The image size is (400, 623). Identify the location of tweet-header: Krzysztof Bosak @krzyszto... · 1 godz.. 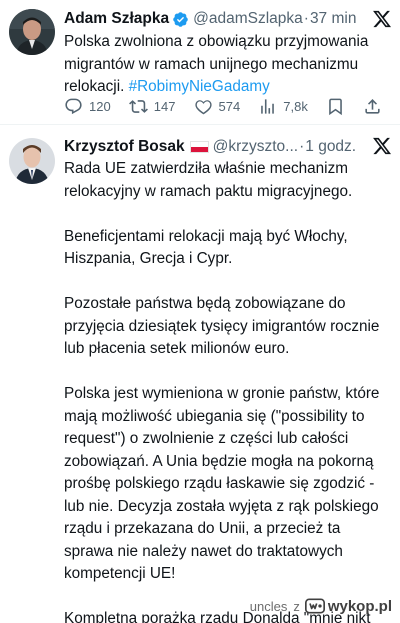
(227, 147).